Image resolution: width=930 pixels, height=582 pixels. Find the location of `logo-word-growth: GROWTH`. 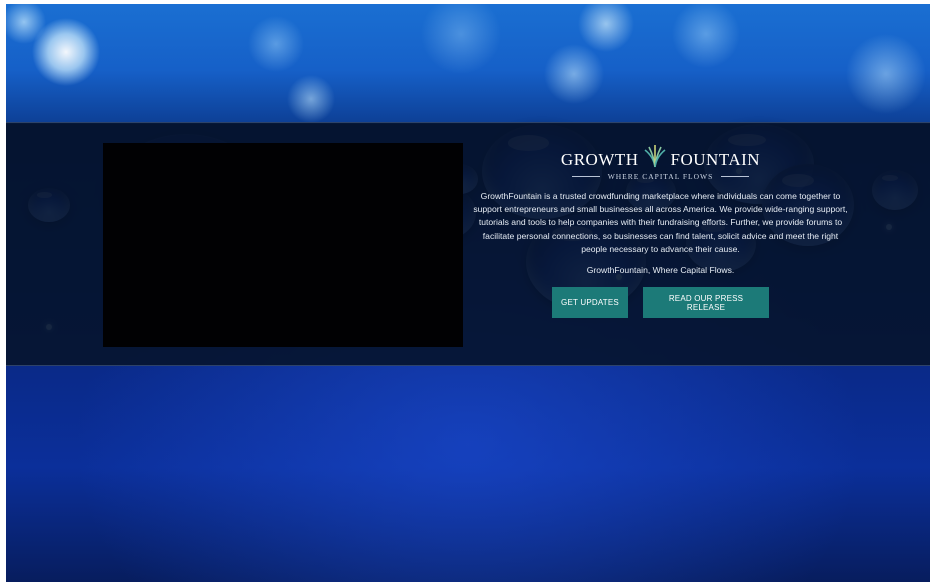

logo-word-growth: GROWTH is located at coordinates (599, 159).